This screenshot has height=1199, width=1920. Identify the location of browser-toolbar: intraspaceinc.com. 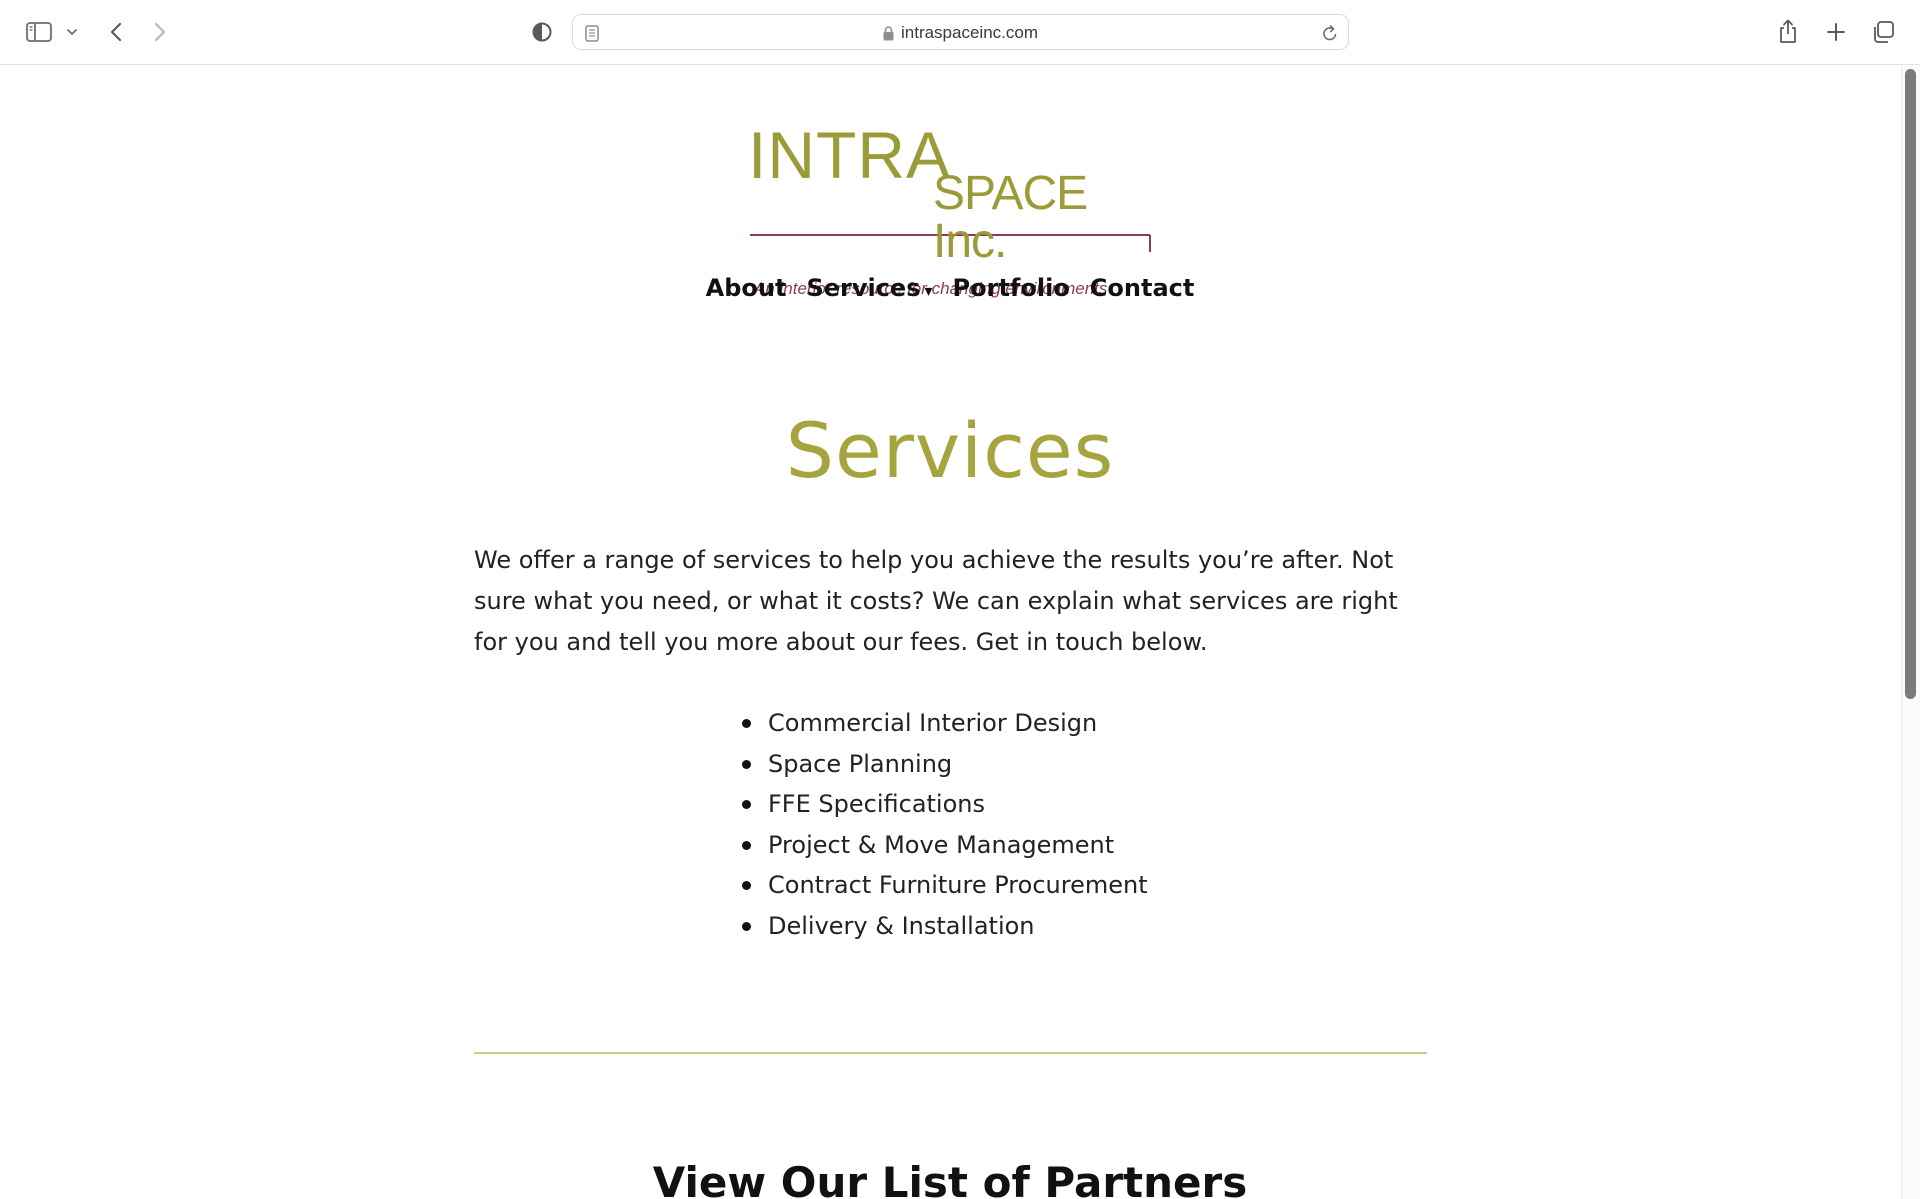
(960, 32).